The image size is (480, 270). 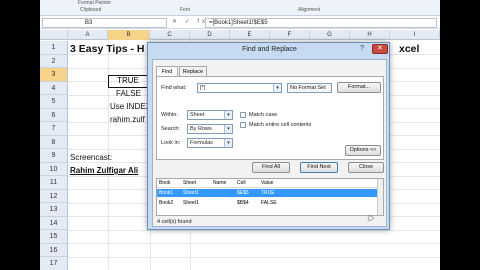 I want to click on row-header: 13, so click(x=54, y=210).